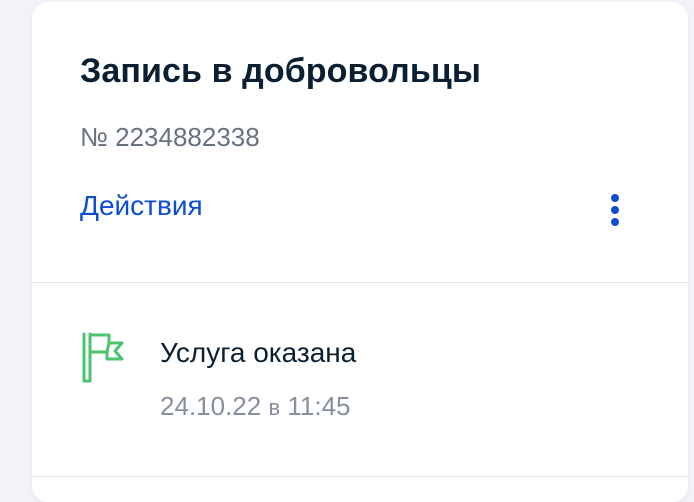 The image size is (694, 502). Describe the element at coordinates (141, 206) in the screenshot. I see `actions-link: Действия` at that location.